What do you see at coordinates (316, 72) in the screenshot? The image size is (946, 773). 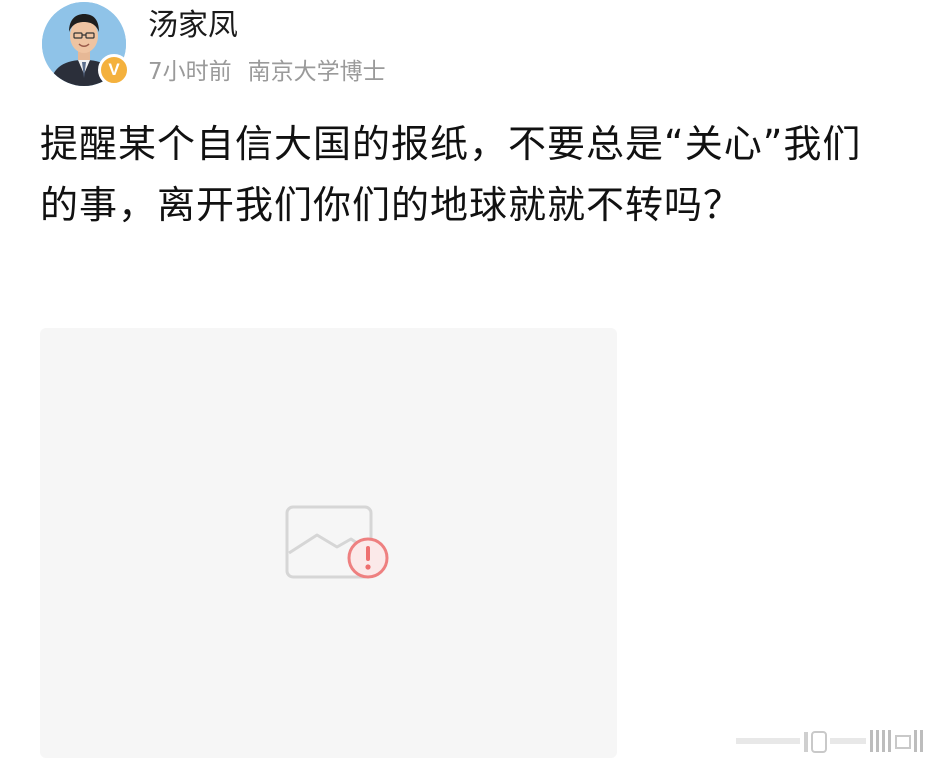 I see `author-source: 南京大学博士` at bounding box center [316, 72].